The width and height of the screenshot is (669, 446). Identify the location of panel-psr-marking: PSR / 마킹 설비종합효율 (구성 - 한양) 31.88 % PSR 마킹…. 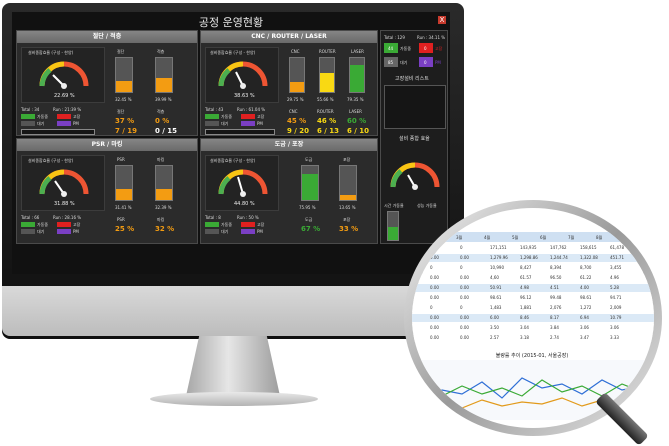
(107, 191).